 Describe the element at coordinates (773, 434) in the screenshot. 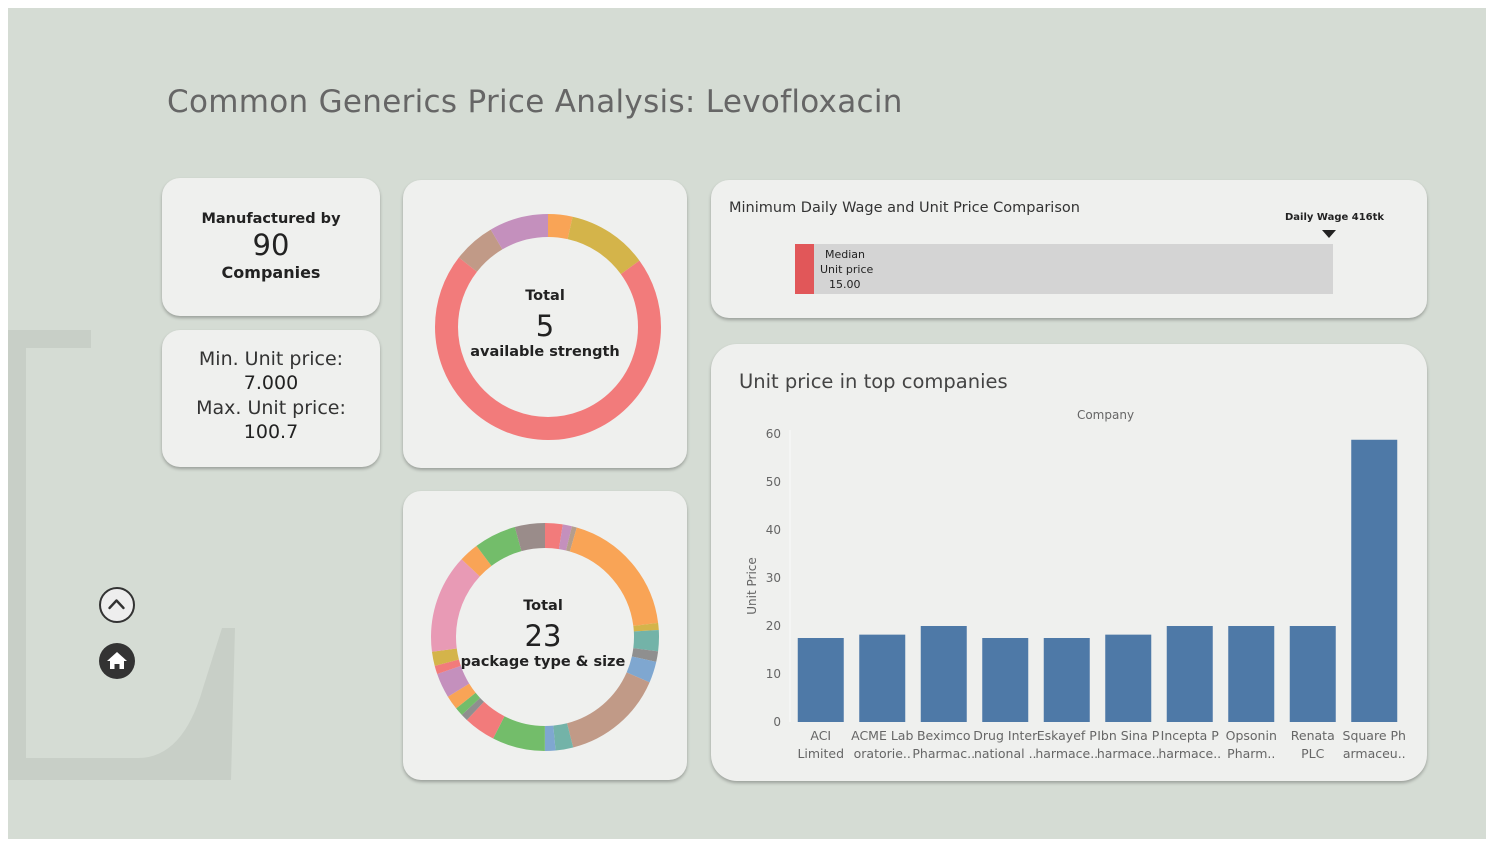

I see `y-tick-label: 60` at that location.